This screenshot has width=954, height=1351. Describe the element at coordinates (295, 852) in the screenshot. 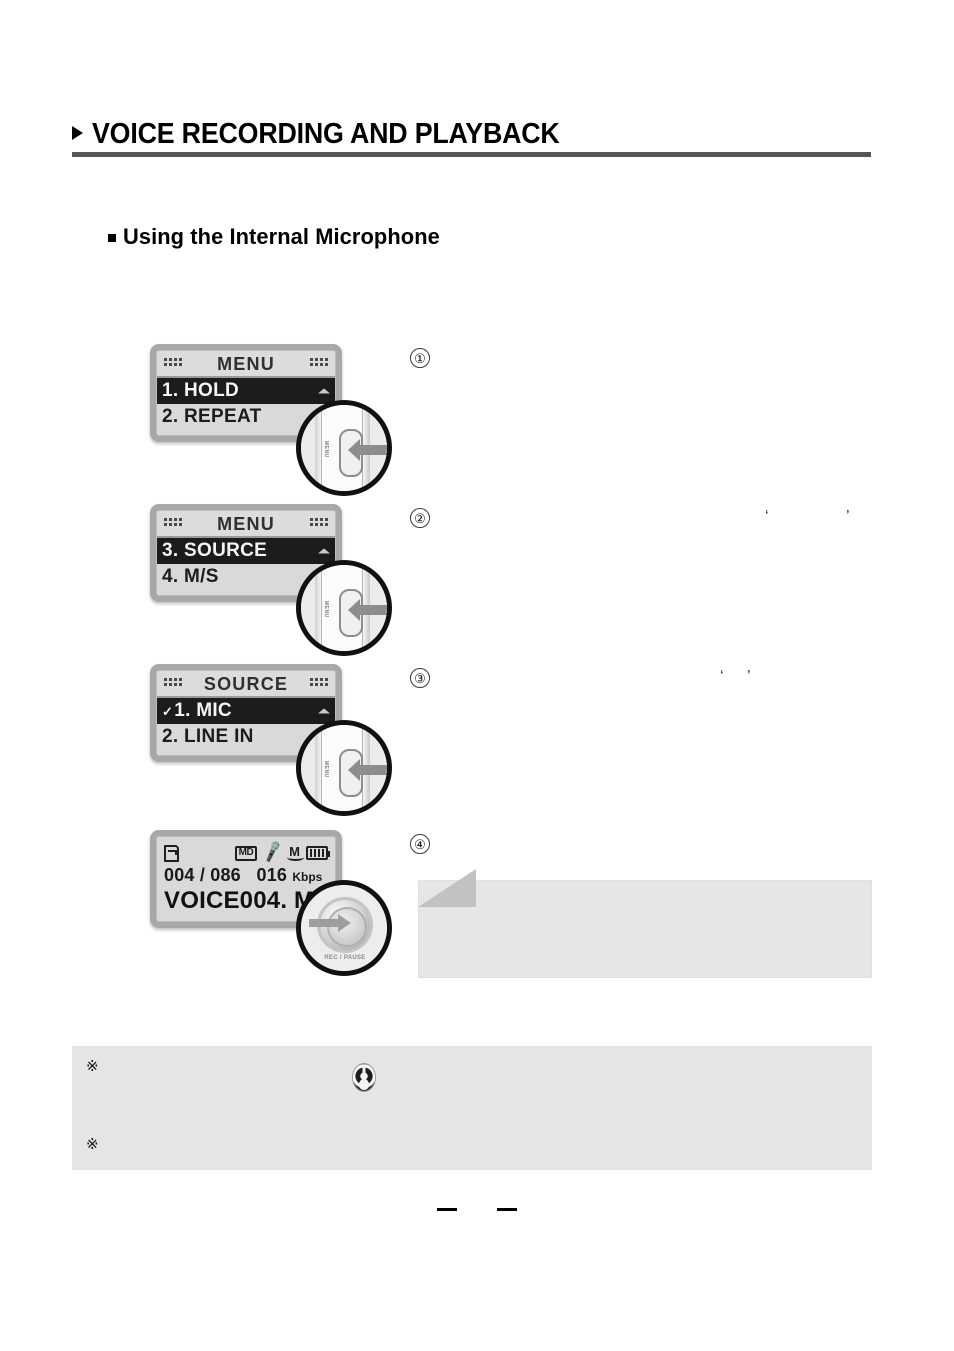

I see `mono-icon: M` at that location.